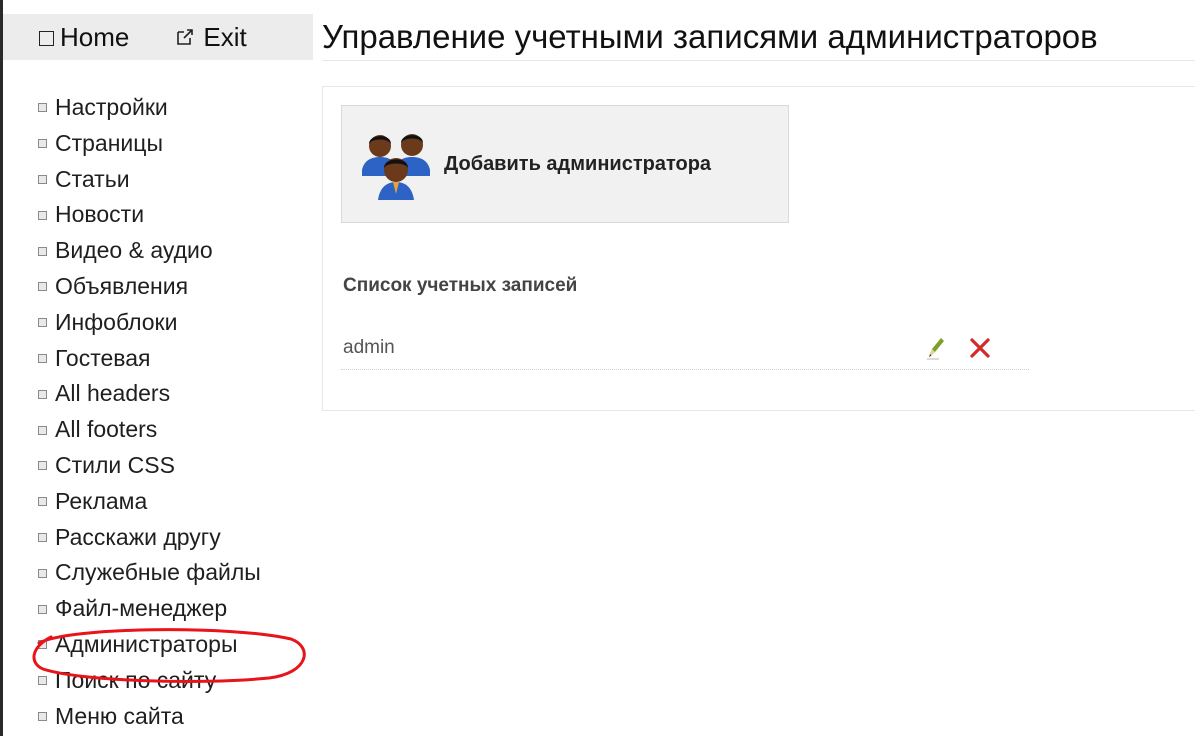 The image size is (1195, 736). What do you see at coordinates (136, 679) in the screenshot?
I see `sidebar-item-label: Поиск по сайту` at bounding box center [136, 679].